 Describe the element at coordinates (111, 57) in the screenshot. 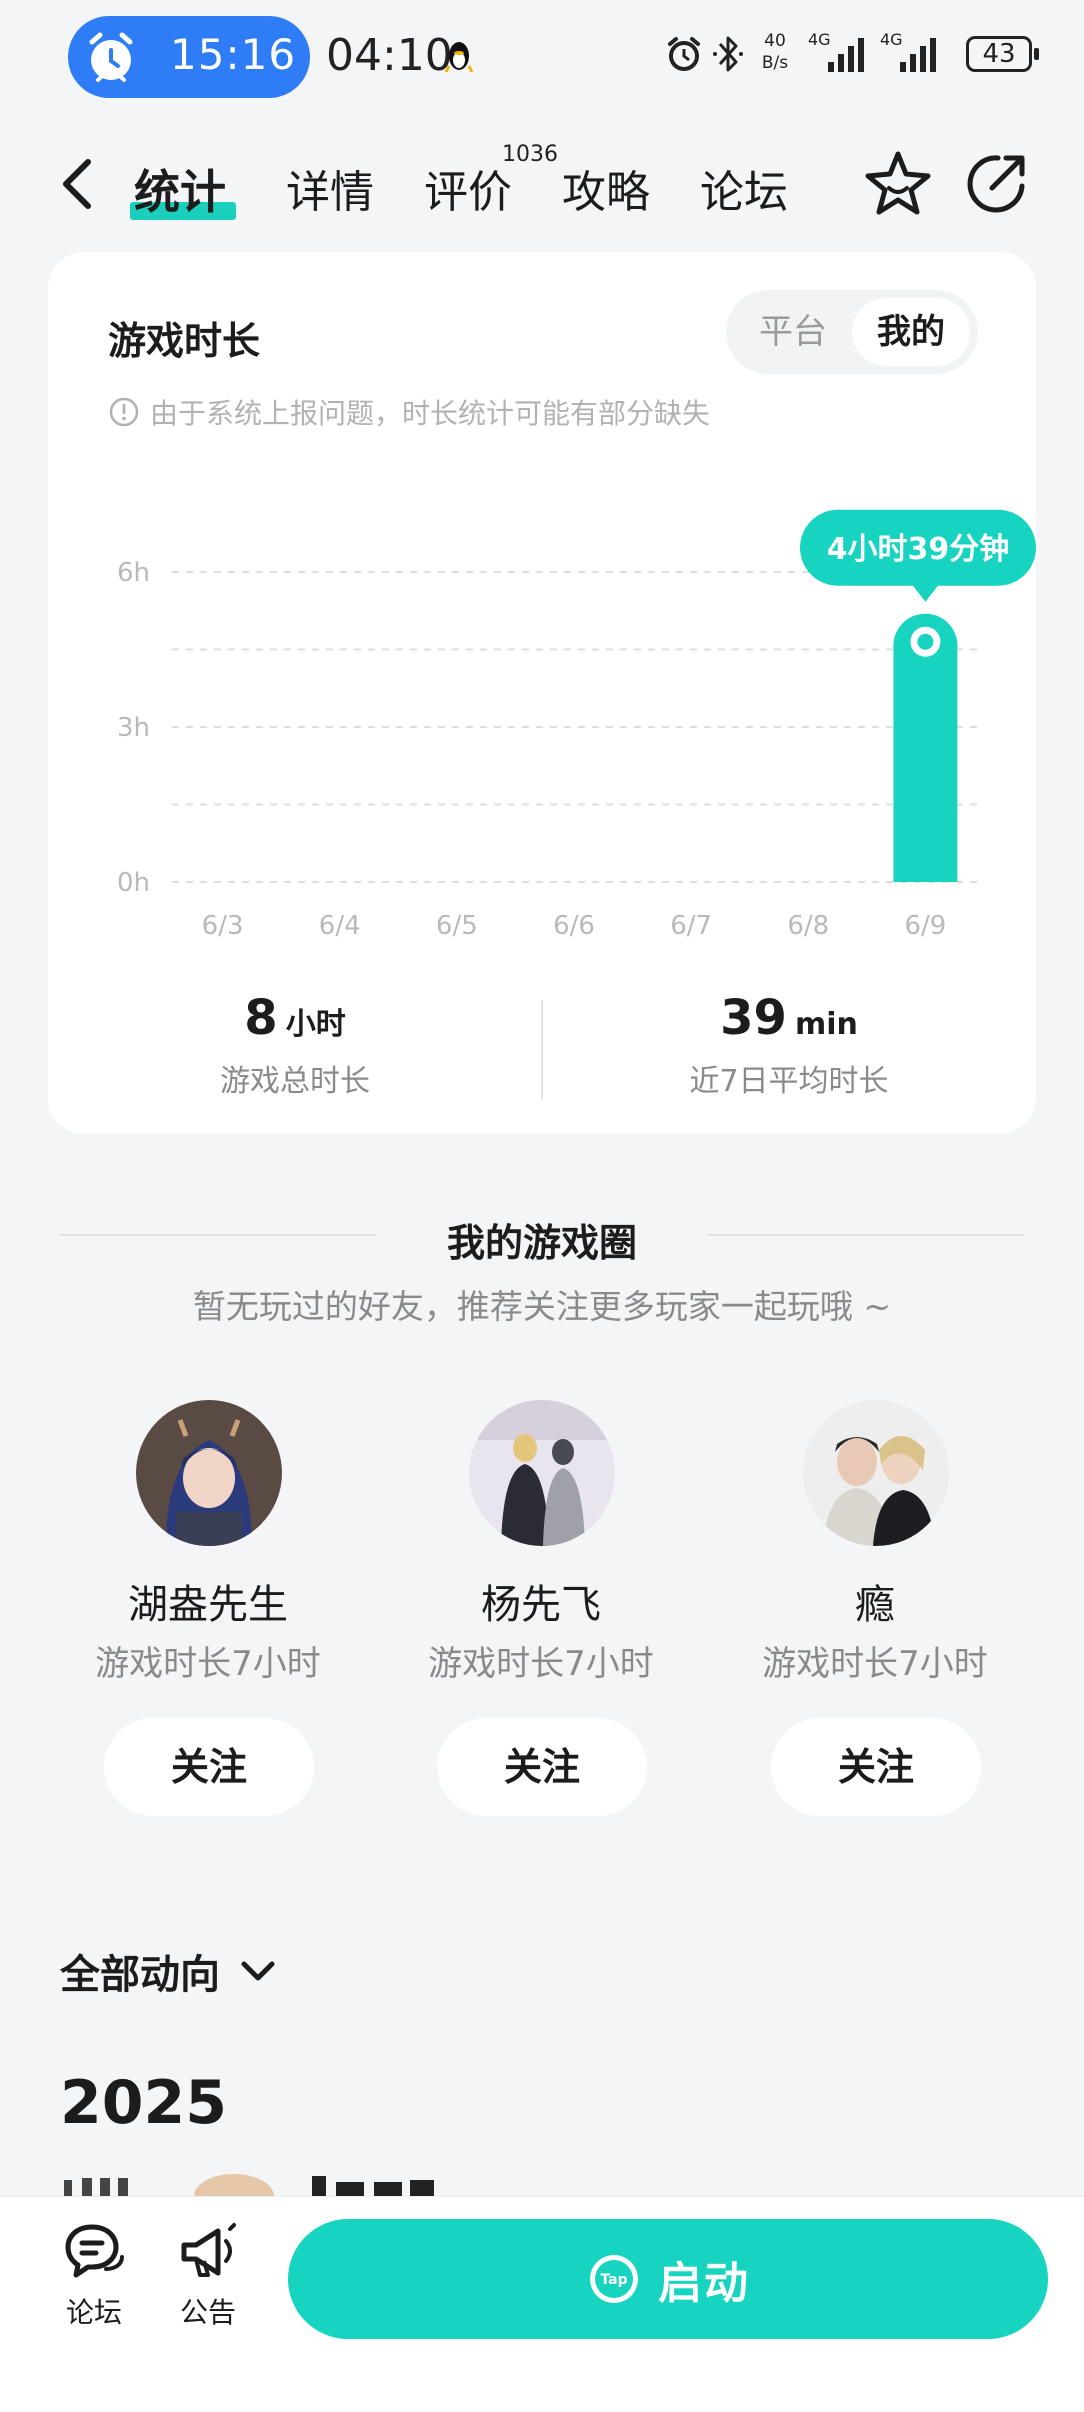

I see `alarm-clock-icon` at that location.